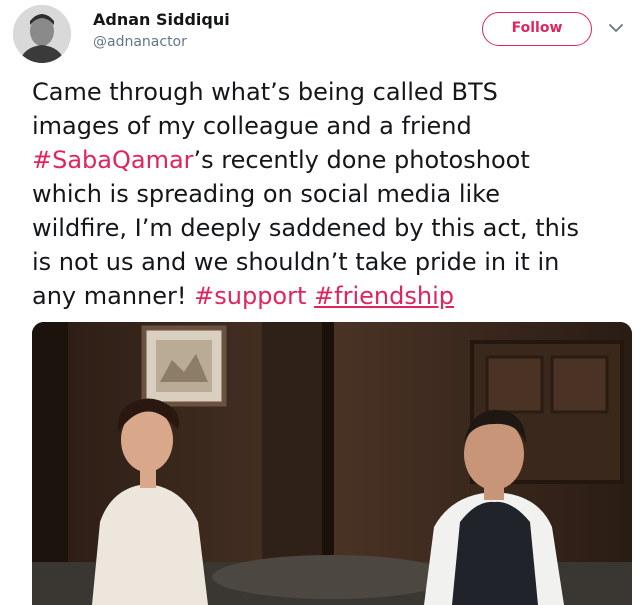  I want to click on tweet-text-segment: ’s recently done photoshoot, so click(361, 160).